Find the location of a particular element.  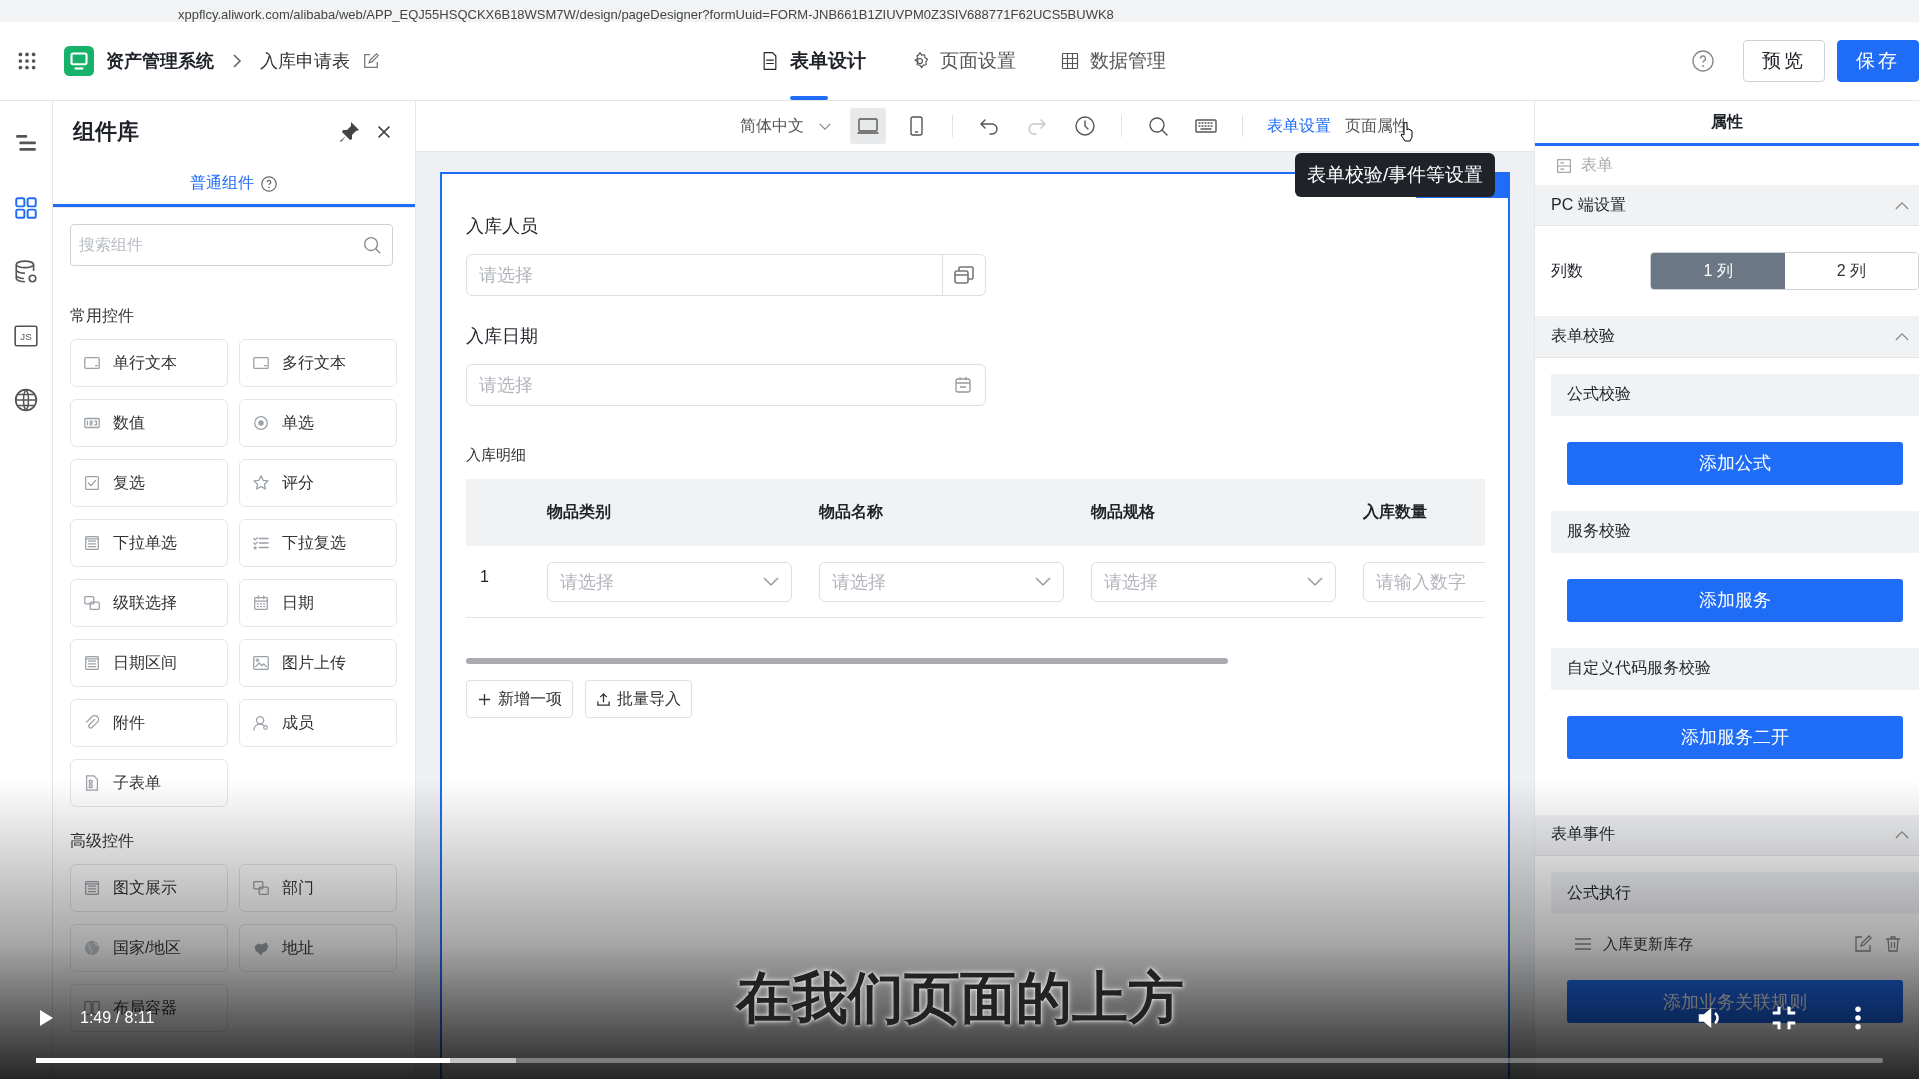

row-number: 1 is located at coordinates (484, 576).